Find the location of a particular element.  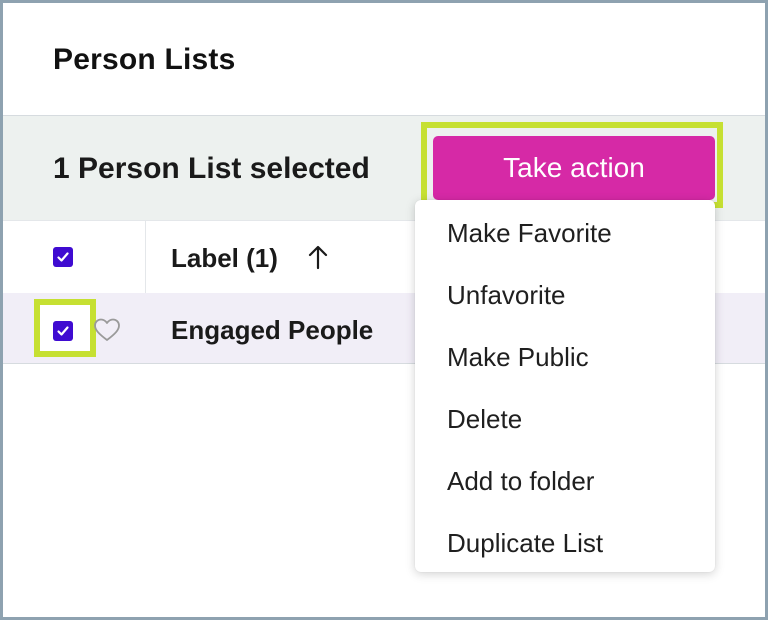

menu-item-delete: Delete is located at coordinates (484, 419).